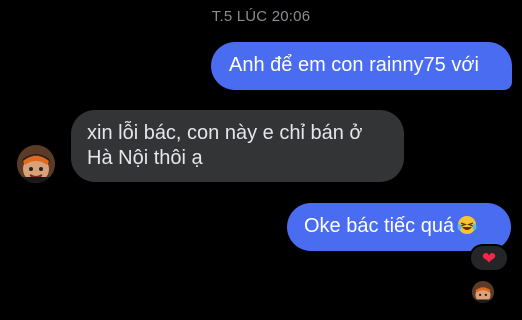 Image resolution: width=522 pixels, height=320 pixels. I want to click on message-reaction: ❤, so click(489, 258).